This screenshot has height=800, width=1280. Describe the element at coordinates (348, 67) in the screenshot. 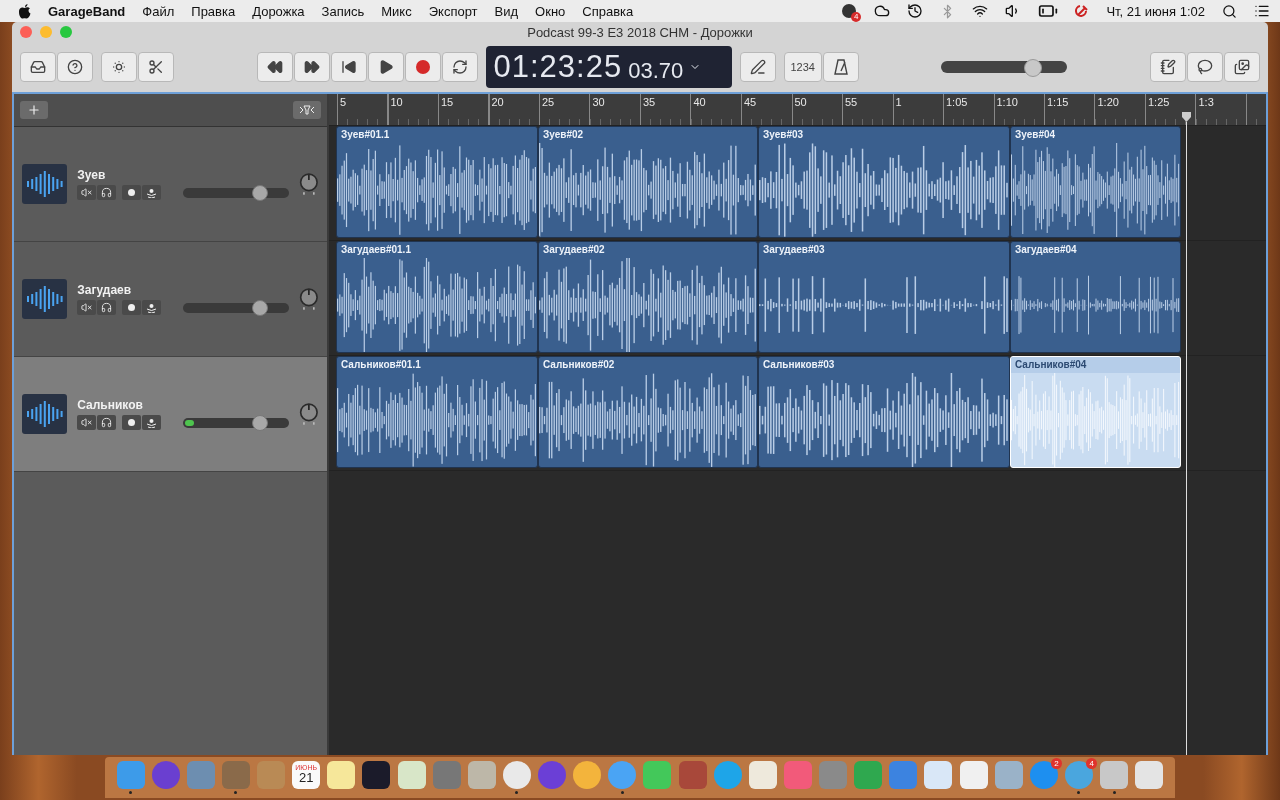

I see `go-to-start-button` at that location.